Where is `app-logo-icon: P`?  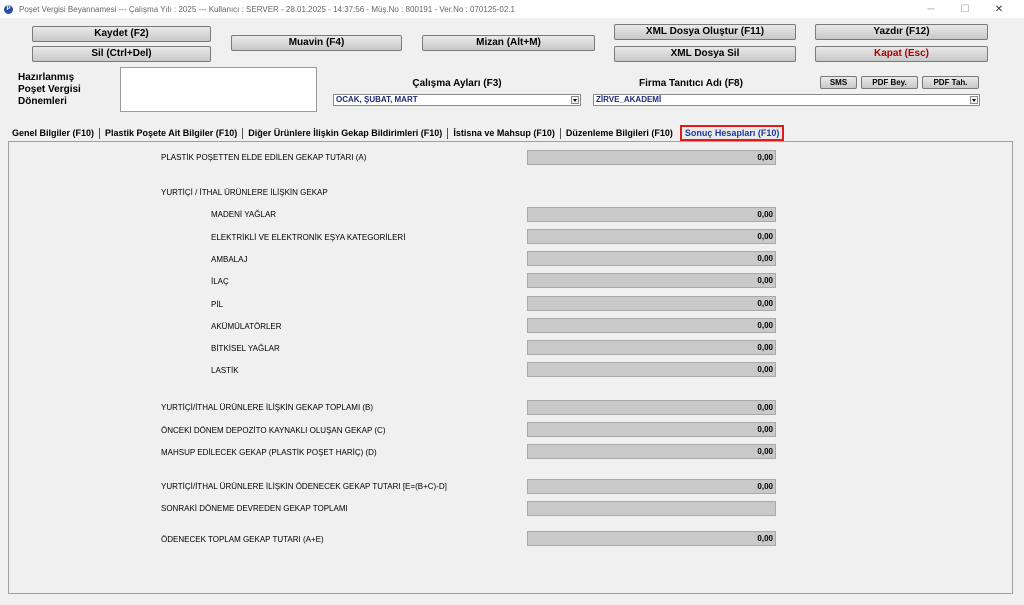
app-logo-icon: P is located at coordinates (8, 9).